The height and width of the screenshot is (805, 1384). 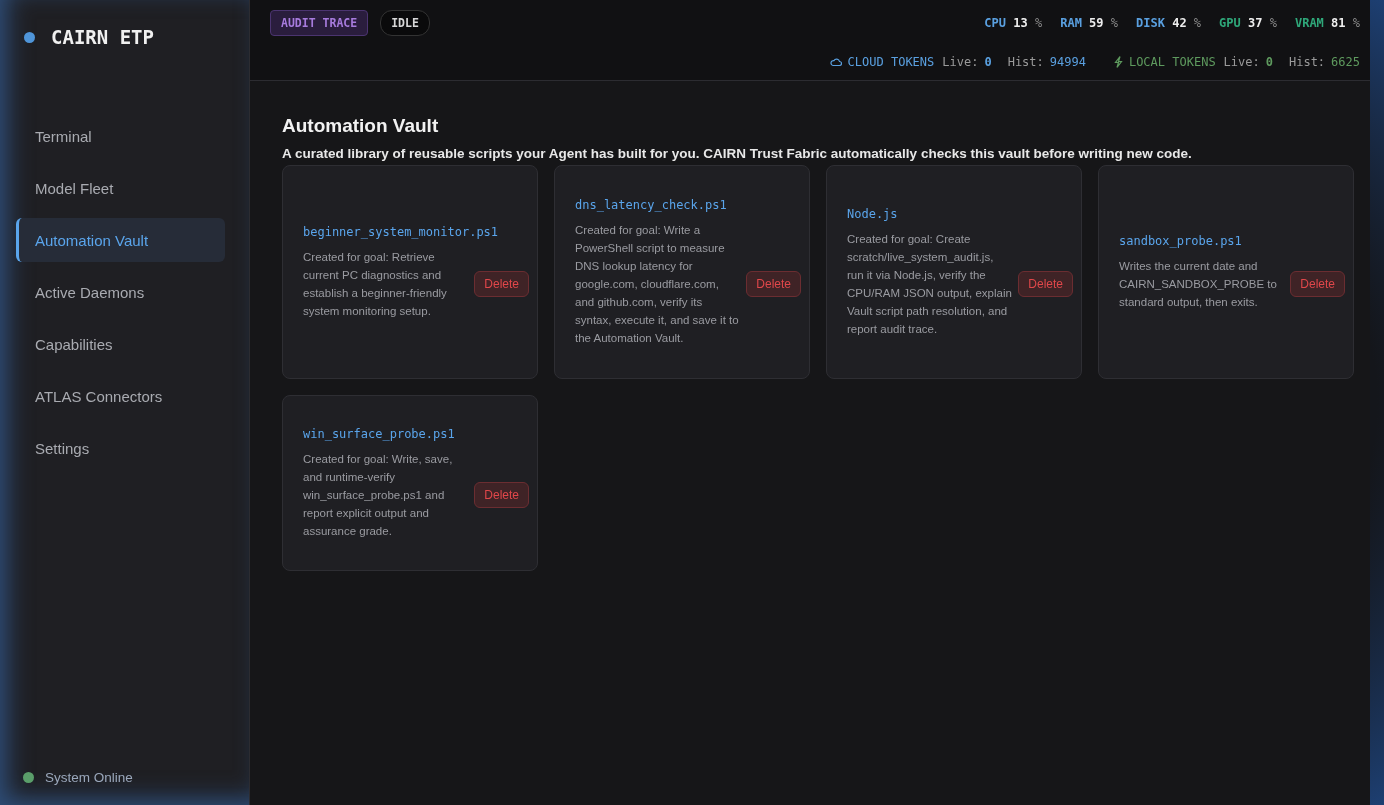 What do you see at coordinates (1013, 23) in the screenshot?
I see `resource-metric: CPU 13 %` at bounding box center [1013, 23].